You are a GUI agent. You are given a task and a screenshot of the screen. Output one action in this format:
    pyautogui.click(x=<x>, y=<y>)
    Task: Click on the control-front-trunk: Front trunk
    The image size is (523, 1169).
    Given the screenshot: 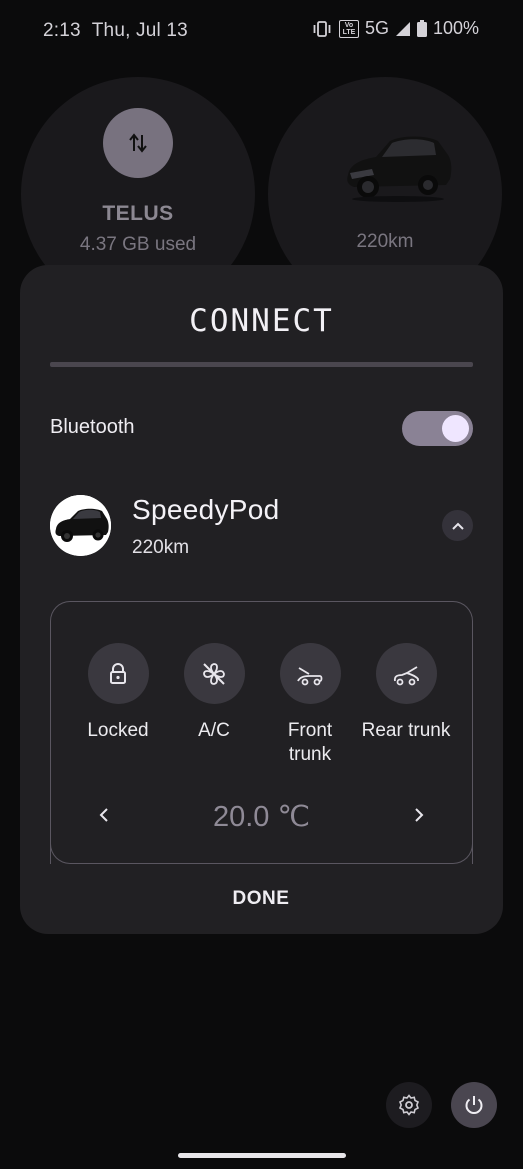 What is the action you would take?
    pyautogui.click(x=310, y=705)
    